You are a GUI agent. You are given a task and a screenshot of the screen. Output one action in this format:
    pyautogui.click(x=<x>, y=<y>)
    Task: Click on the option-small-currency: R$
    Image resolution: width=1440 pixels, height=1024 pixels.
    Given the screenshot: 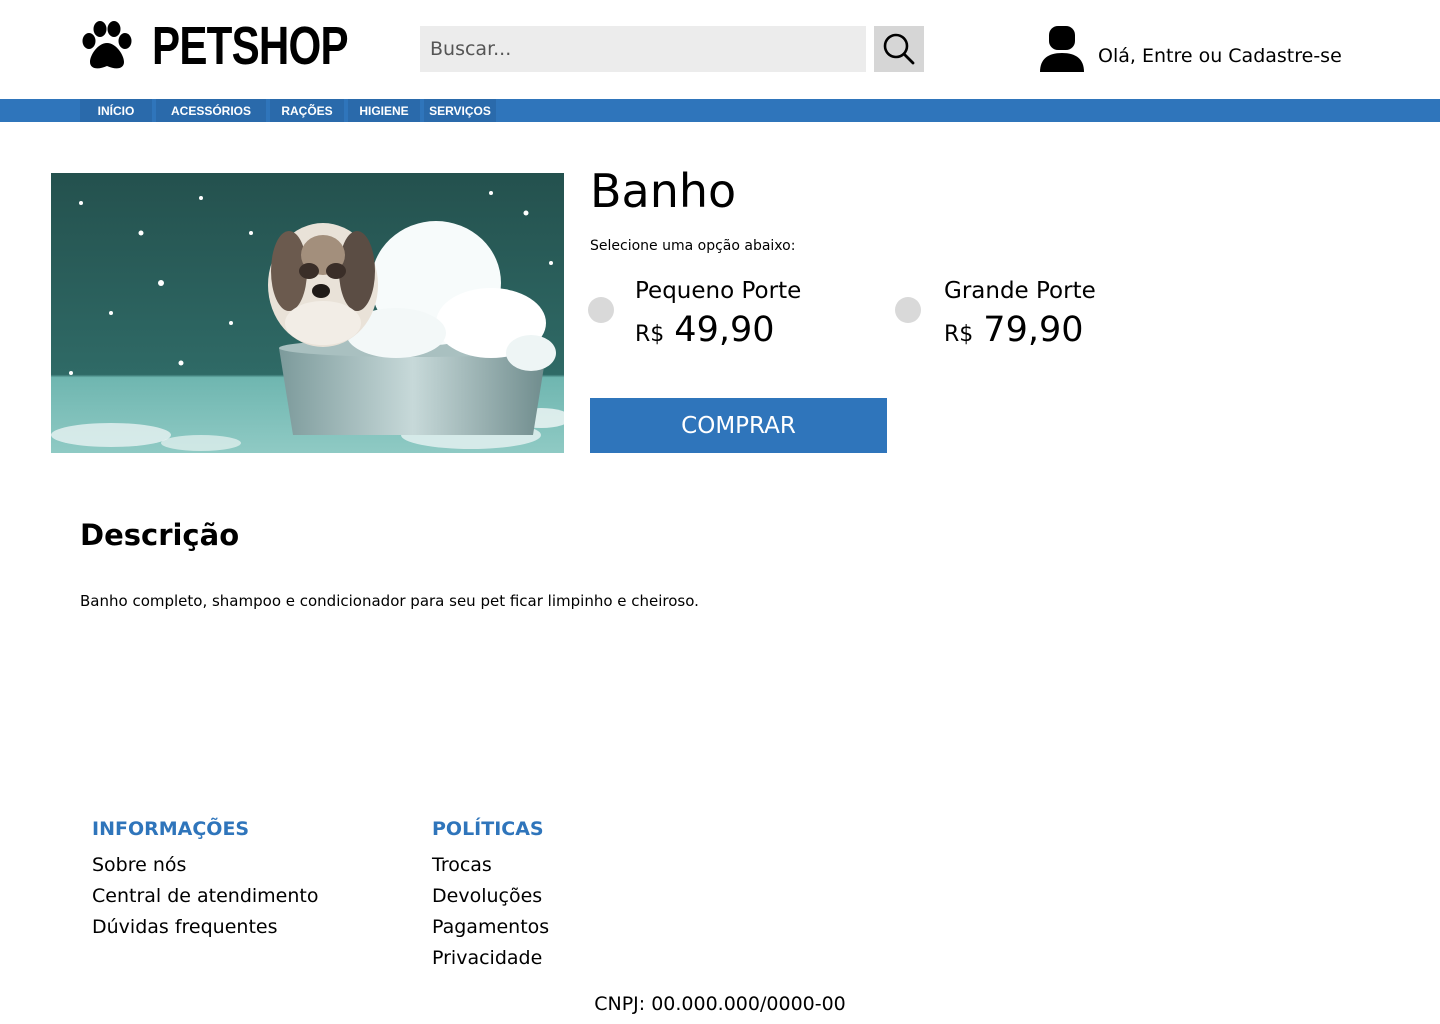 What is the action you would take?
    pyautogui.click(x=650, y=334)
    